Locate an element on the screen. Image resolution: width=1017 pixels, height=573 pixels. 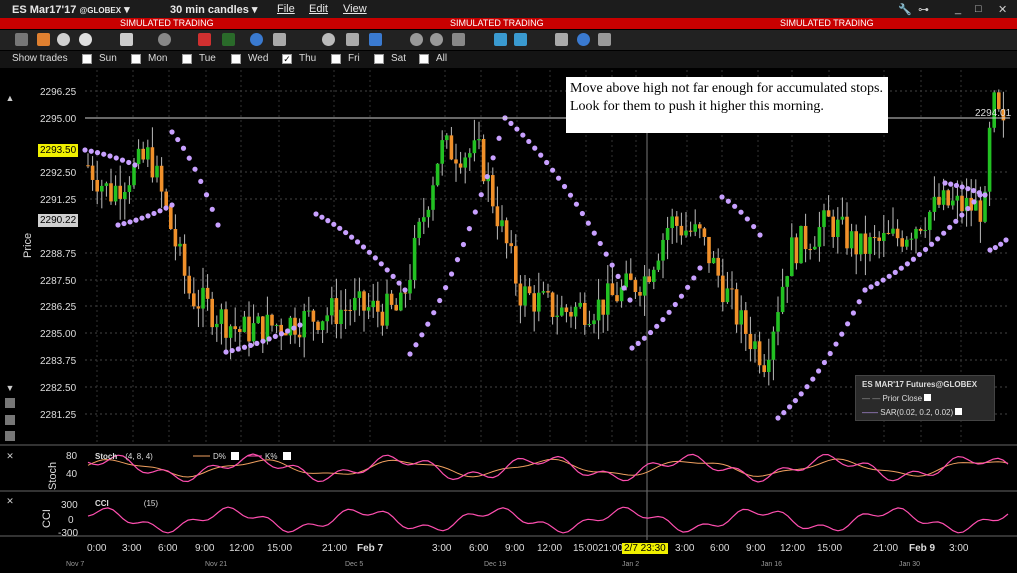
time-label: 12:00 is located at coordinates (242, 548).